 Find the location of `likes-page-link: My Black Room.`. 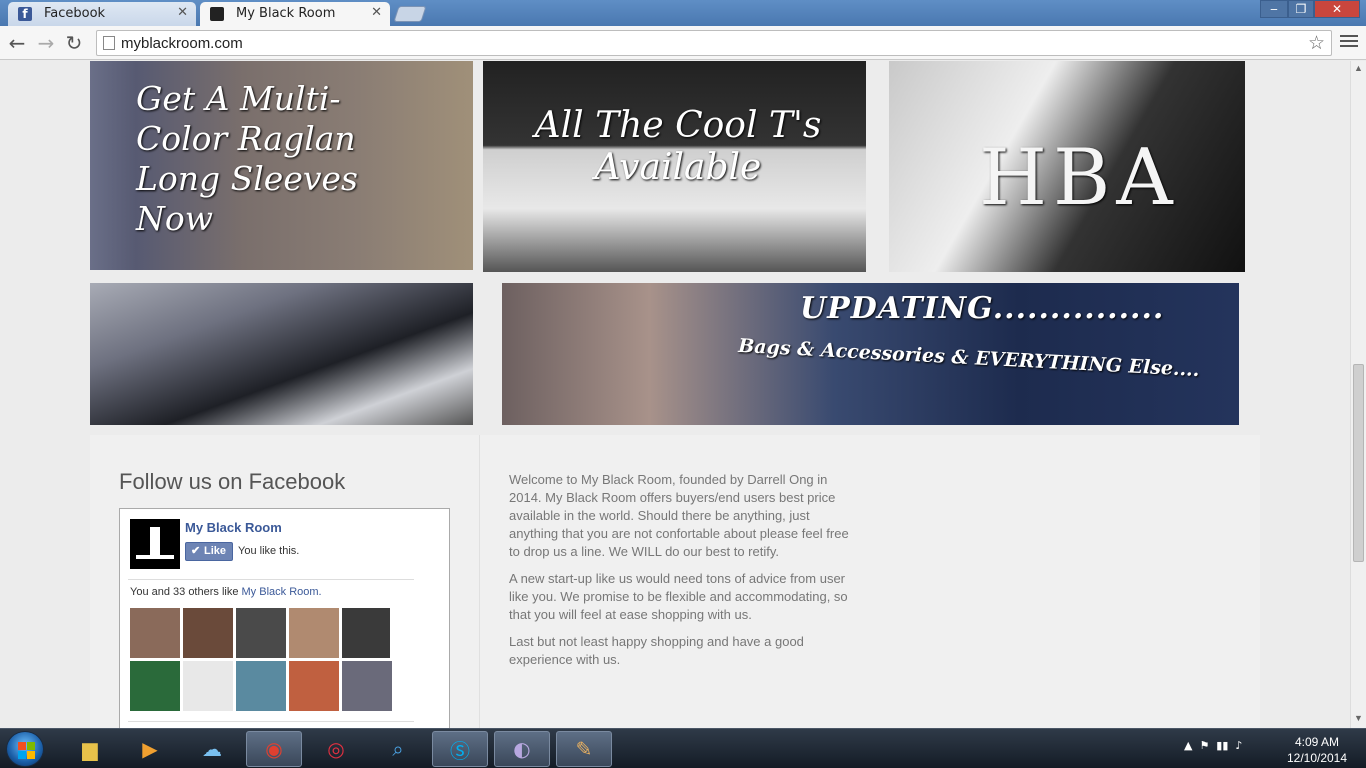

likes-page-link: My Black Room. is located at coordinates (282, 592).